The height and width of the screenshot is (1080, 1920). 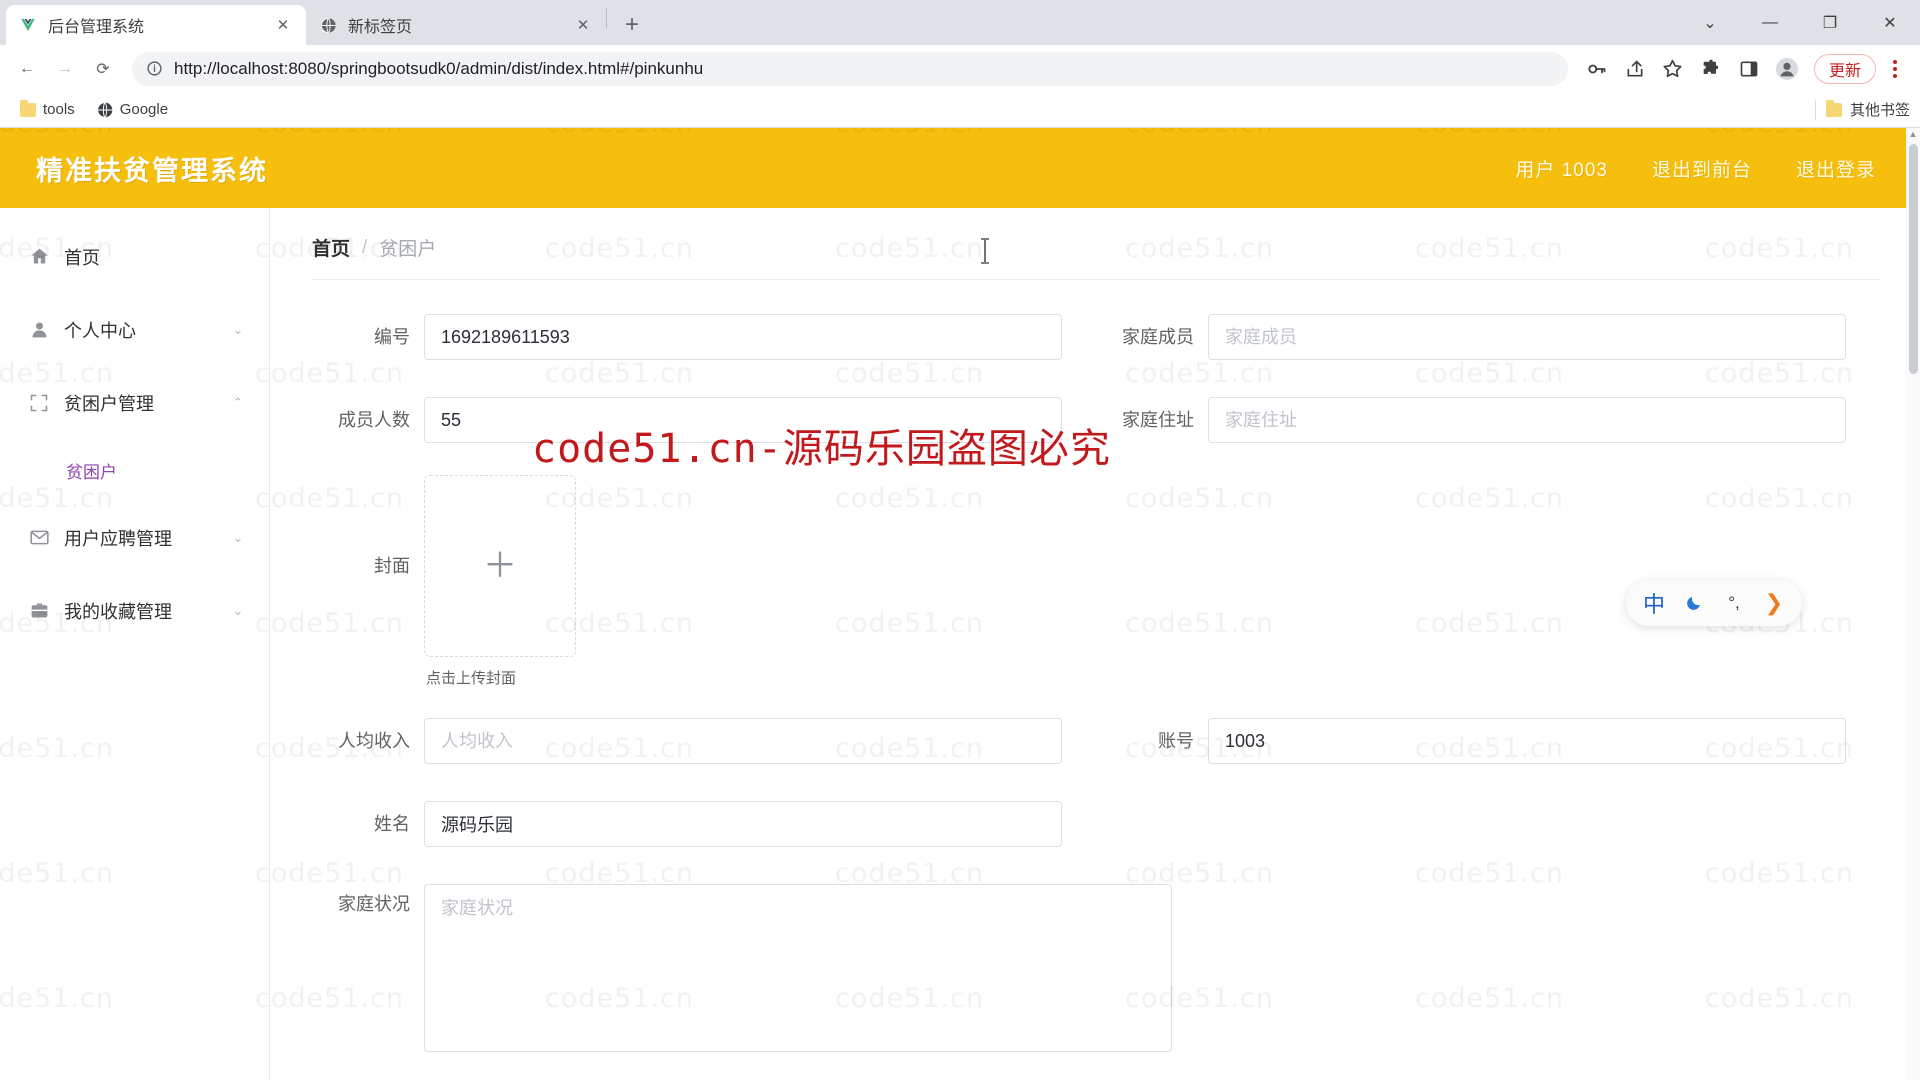 What do you see at coordinates (1895, 69) in the screenshot?
I see `browser-menu-icon` at bounding box center [1895, 69].